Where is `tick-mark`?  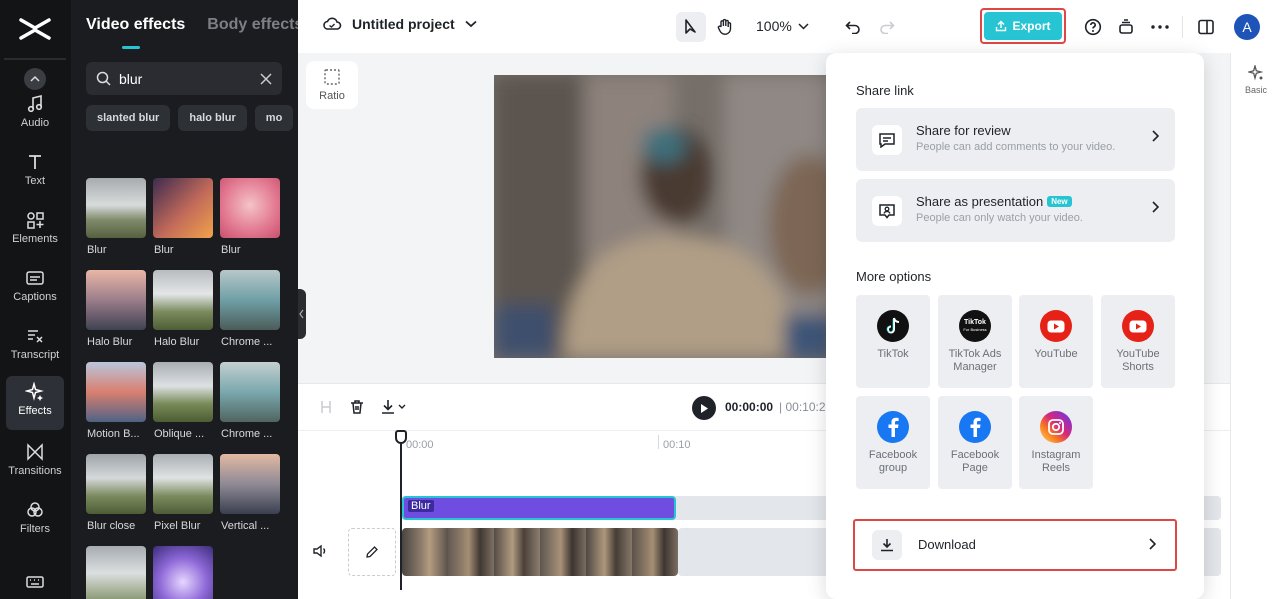
tick-mark is located at coordinates (658, 442).